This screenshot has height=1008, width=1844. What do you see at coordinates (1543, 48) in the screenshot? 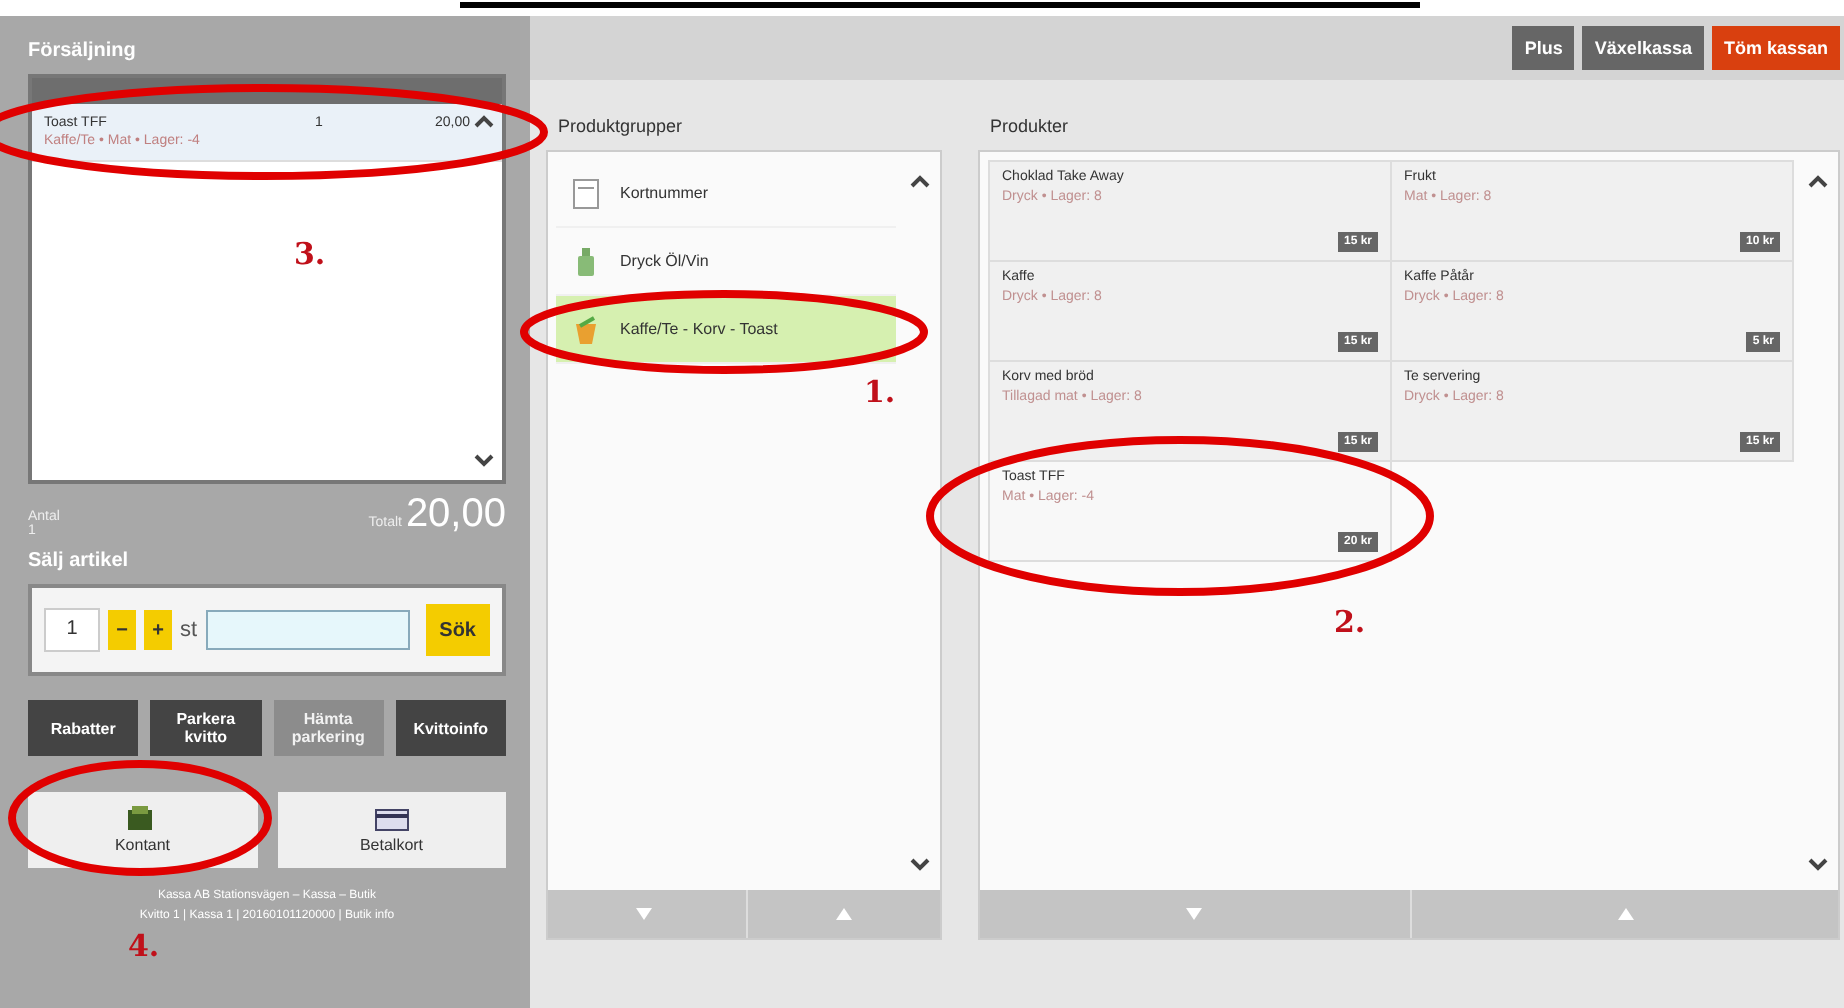
I see `toolbar-button: Plus` at bounding box center [1543, 48].